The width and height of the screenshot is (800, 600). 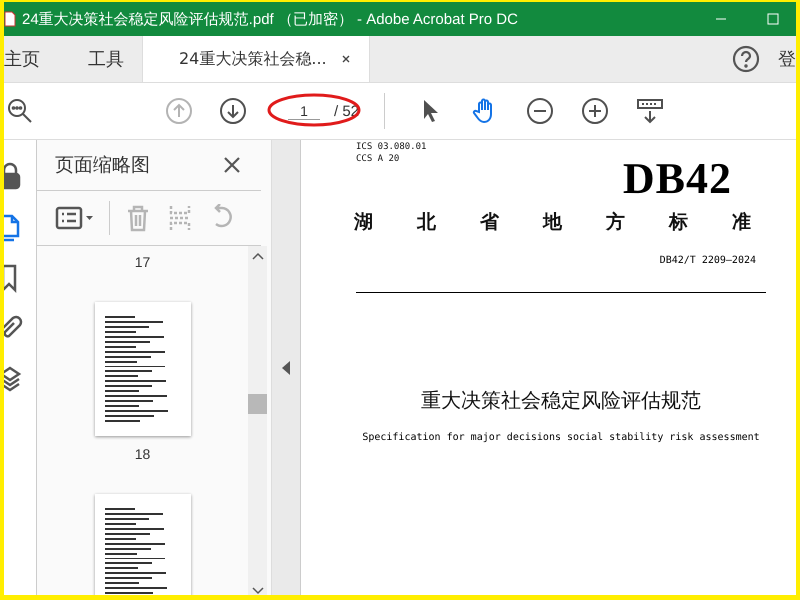 I want to click on zoom-out-button, so click(x=540, y=111).